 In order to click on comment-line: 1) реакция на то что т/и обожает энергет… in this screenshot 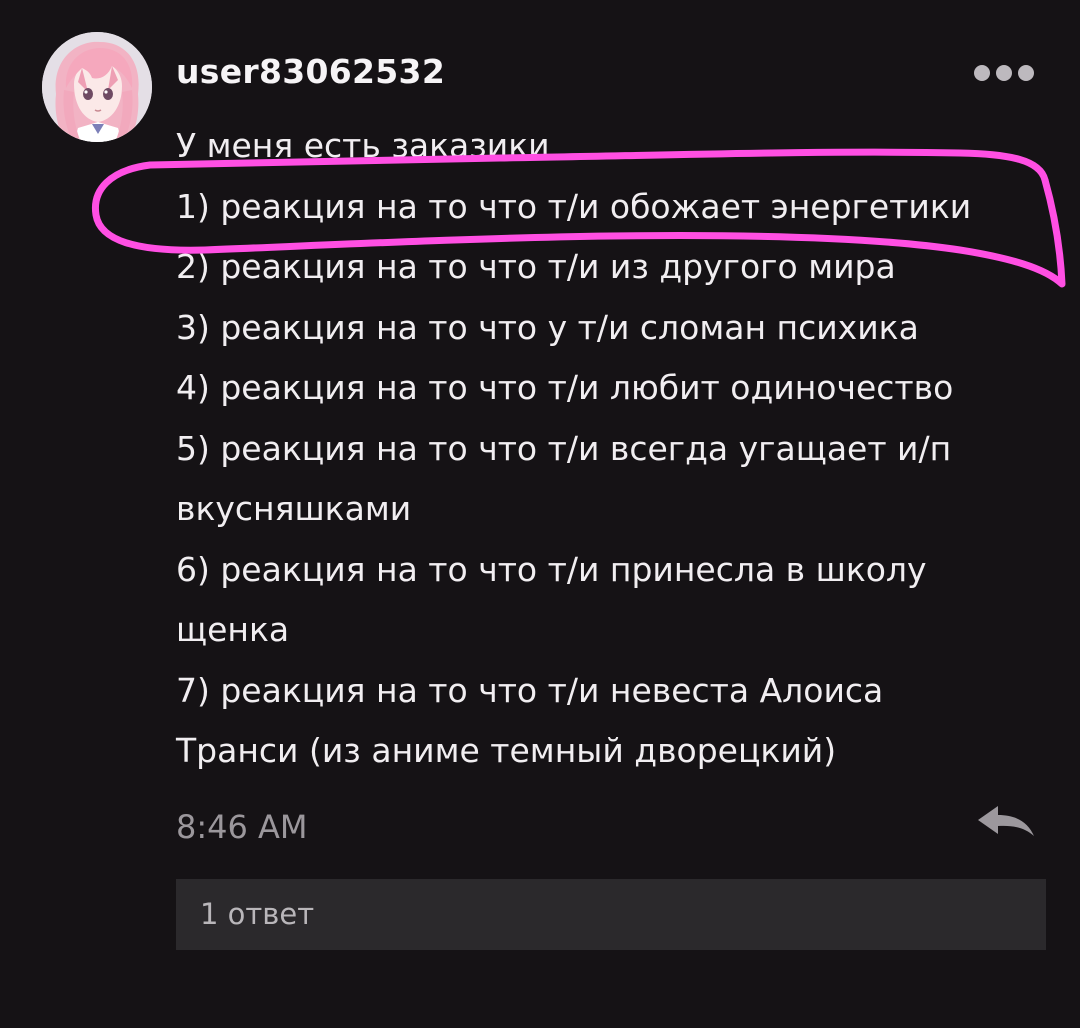, I will do `click(574, 206)`.